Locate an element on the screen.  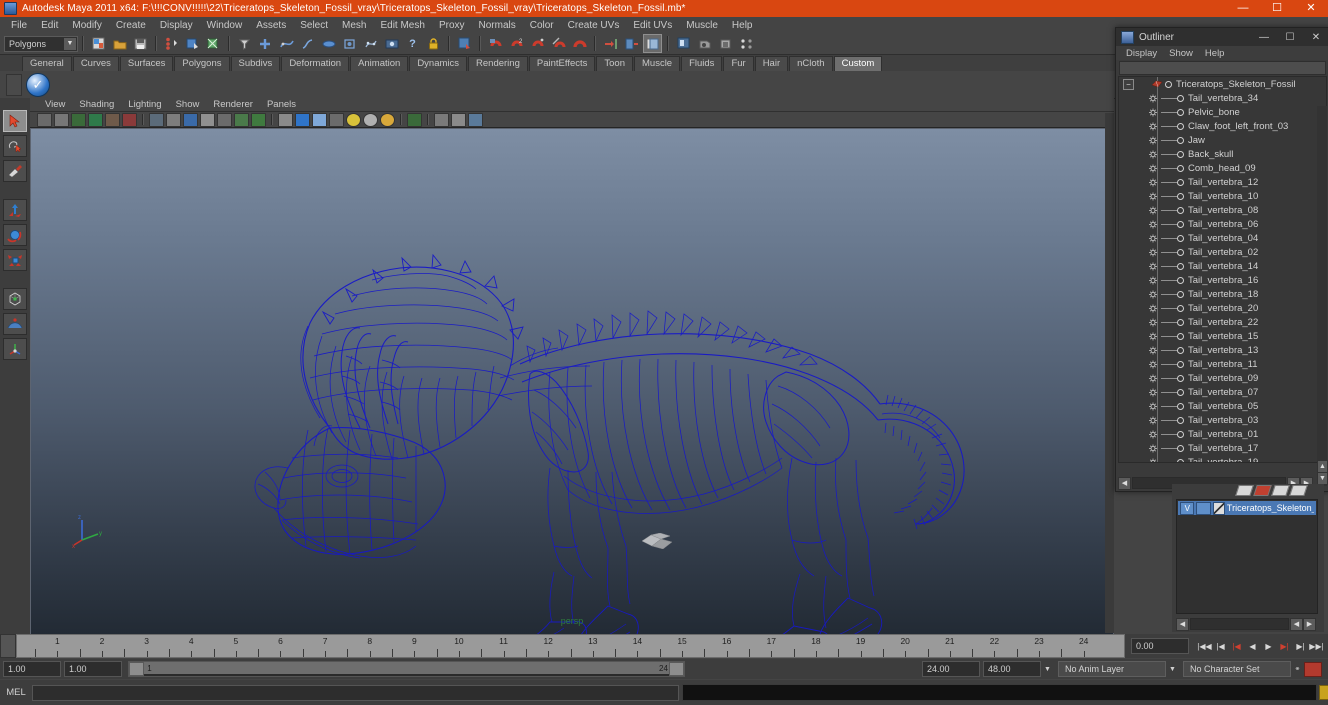
outliner-row: Comb_head_09 is located at coordinates (1222, 168).